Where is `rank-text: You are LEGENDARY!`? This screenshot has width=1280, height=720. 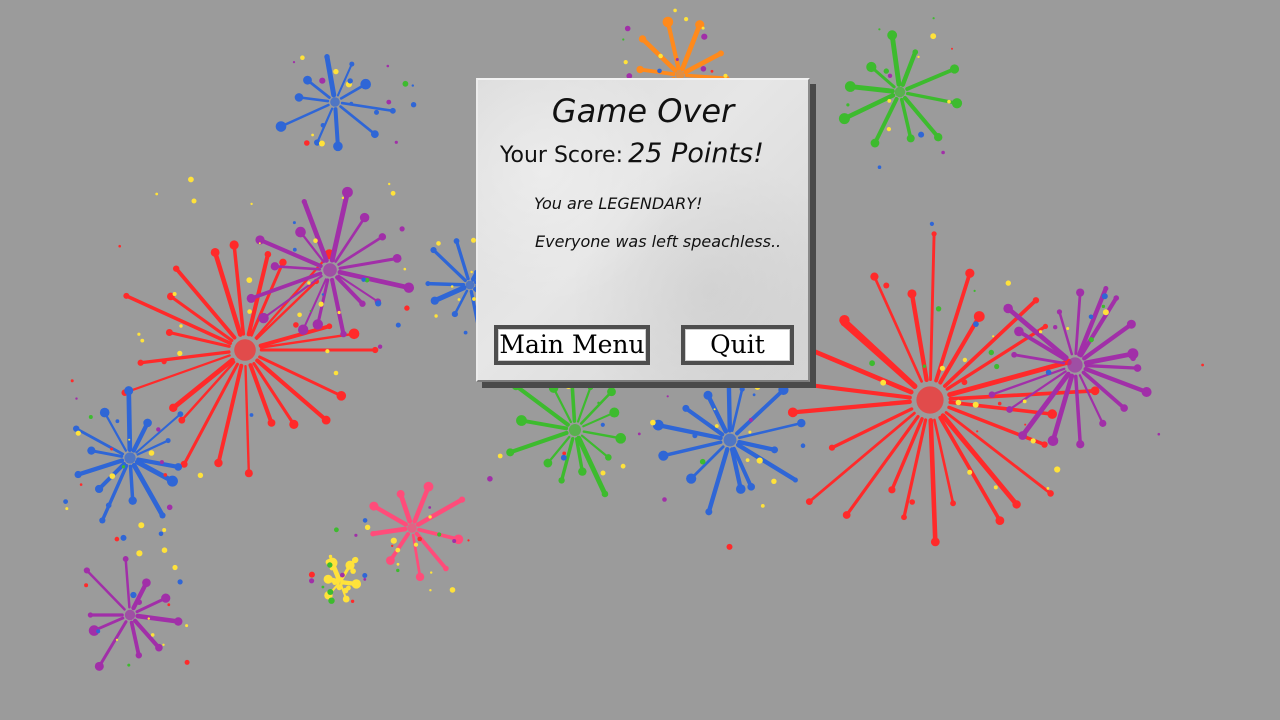 rank-text: You are LEGENDARY! is located at coordinates (618, 203).